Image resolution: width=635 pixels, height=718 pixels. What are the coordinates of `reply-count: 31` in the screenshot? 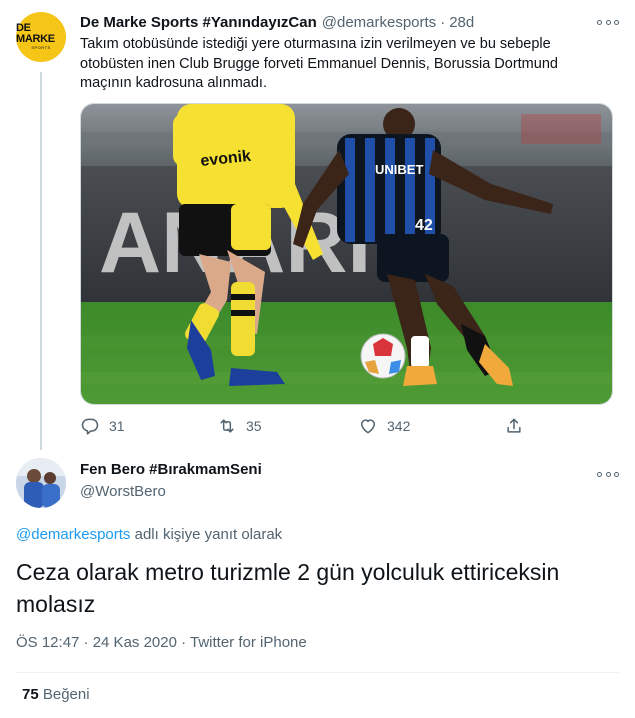 It's located at (117, 426).